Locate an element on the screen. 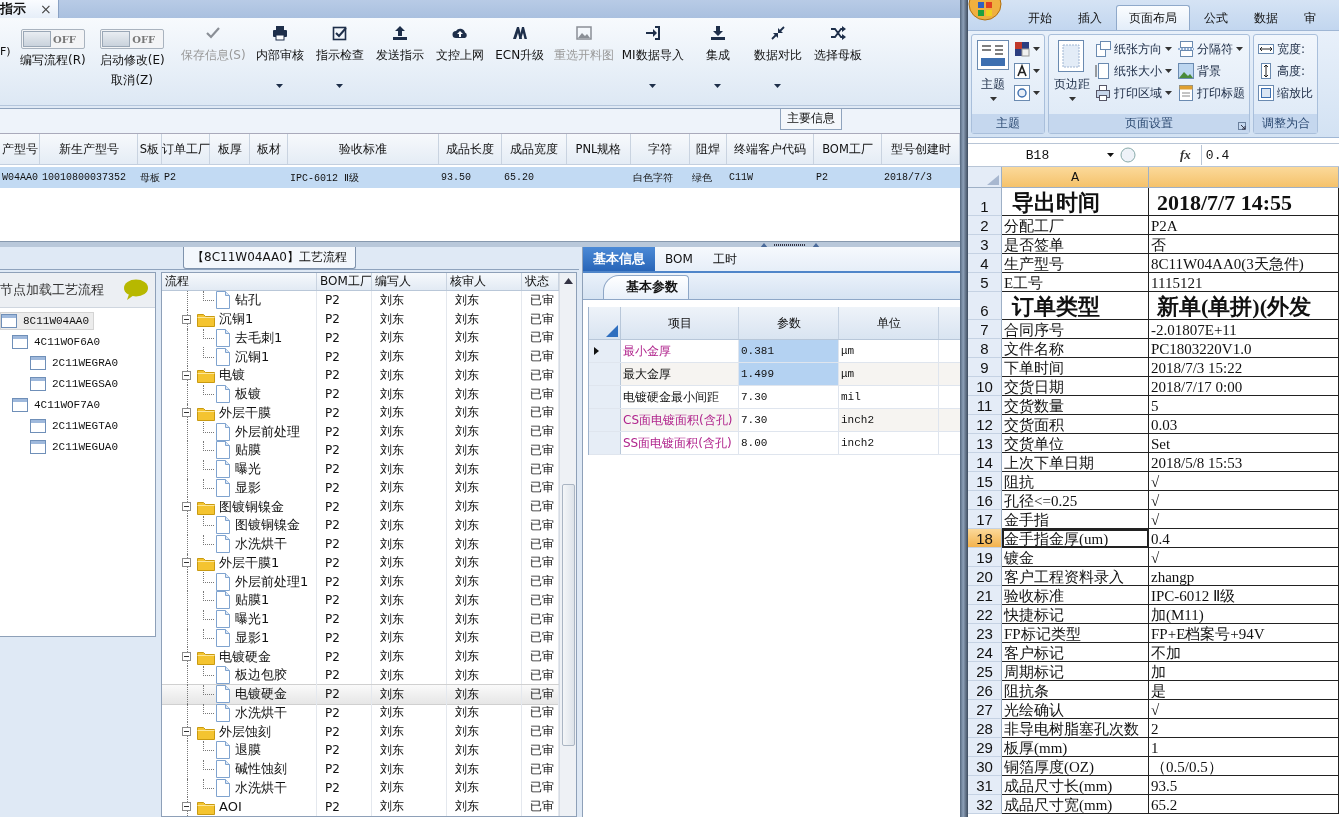  tree-item: 2C11WEGUA0 is located at coordinates (76, 446).